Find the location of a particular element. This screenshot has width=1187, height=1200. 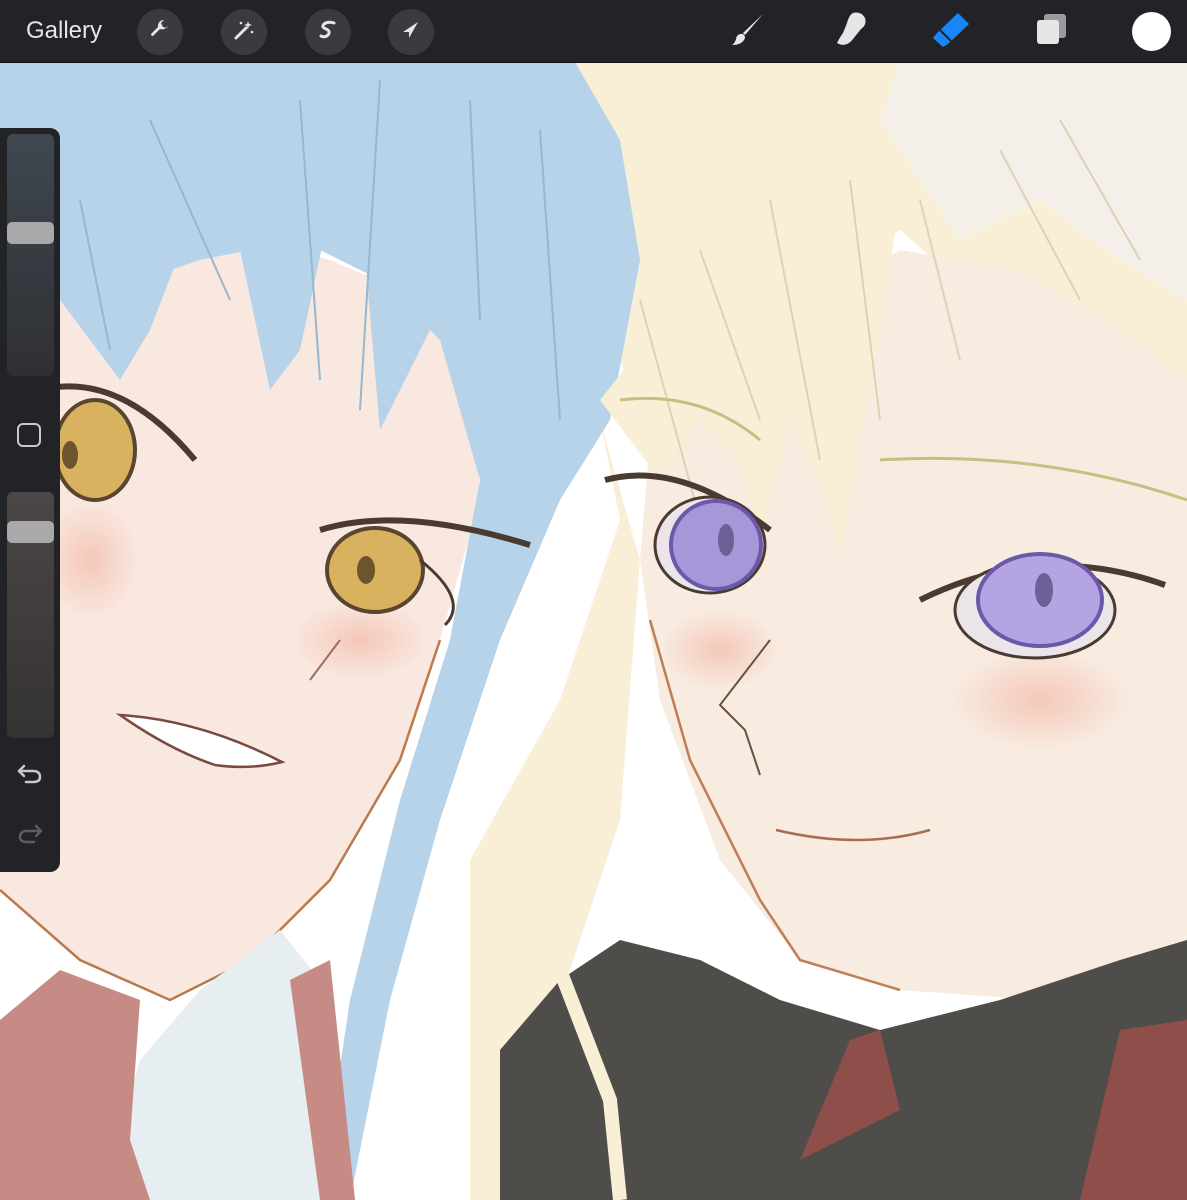

actions-button is located at coordinates (160, 32).